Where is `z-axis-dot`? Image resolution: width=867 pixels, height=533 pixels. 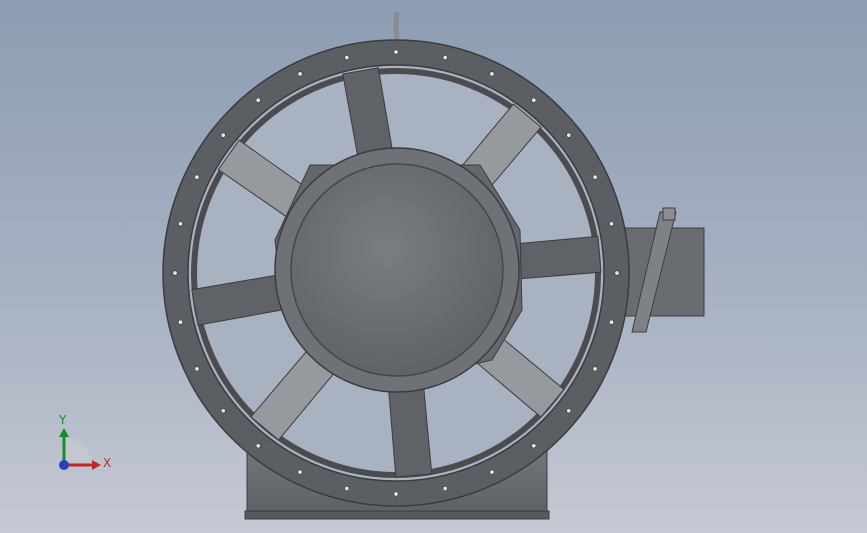
z-axis-dot is located at coordinates (64, 465).